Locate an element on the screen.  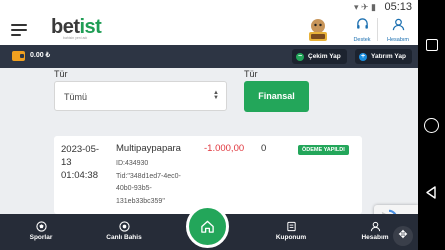
logo-part-ist: ist is located at coordinates (90, 27).